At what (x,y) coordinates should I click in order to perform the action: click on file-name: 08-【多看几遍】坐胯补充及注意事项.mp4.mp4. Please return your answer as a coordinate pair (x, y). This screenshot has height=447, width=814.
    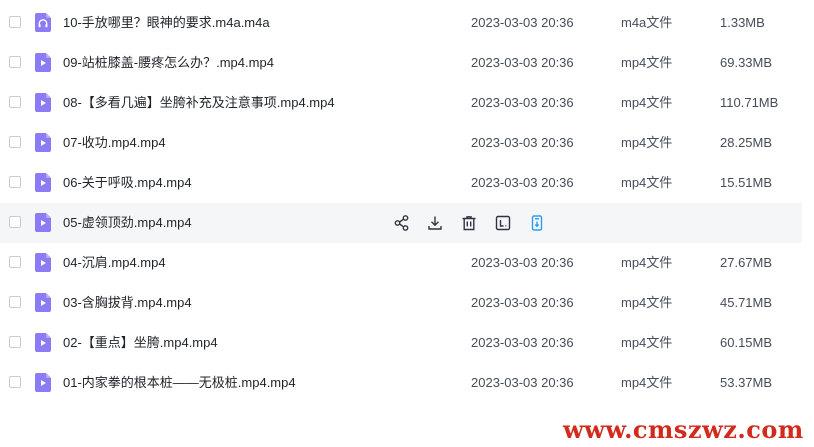
    Looking at the image, I should click on (199, 103).